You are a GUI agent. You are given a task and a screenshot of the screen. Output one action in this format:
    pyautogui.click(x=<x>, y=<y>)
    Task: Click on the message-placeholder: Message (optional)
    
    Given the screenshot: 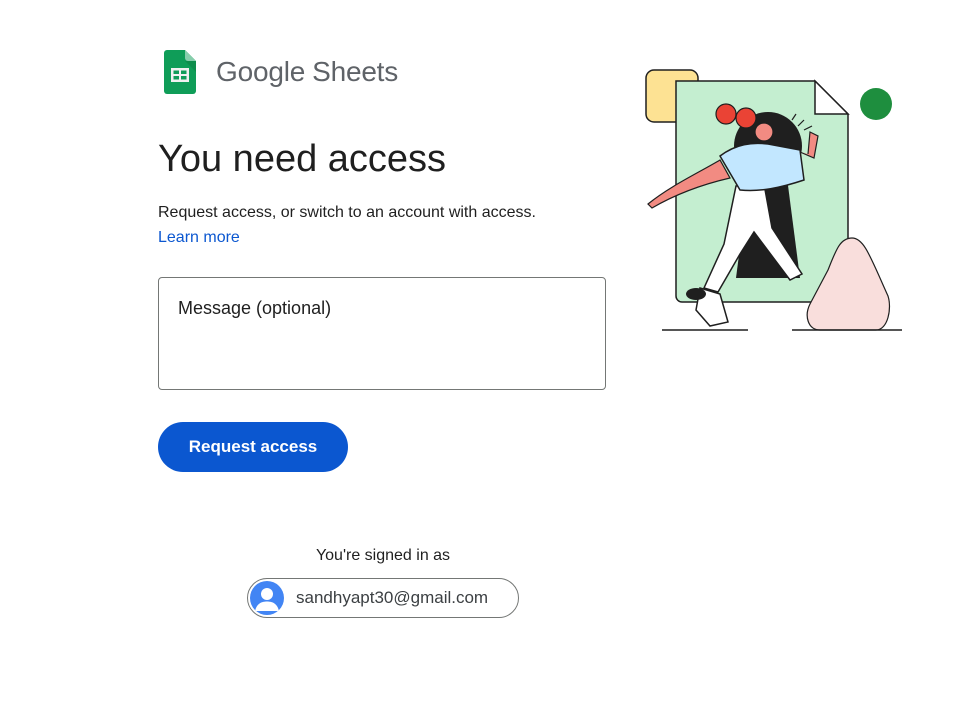 What is the action you would take?
    pyautogui.click(x=255, y=308)
    